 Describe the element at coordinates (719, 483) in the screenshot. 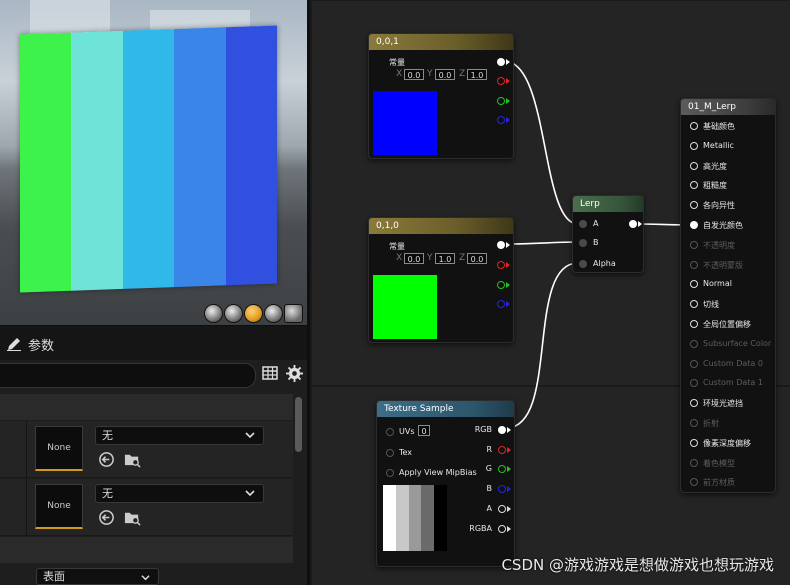

I see `material-input-label: 前方材质` at that location.